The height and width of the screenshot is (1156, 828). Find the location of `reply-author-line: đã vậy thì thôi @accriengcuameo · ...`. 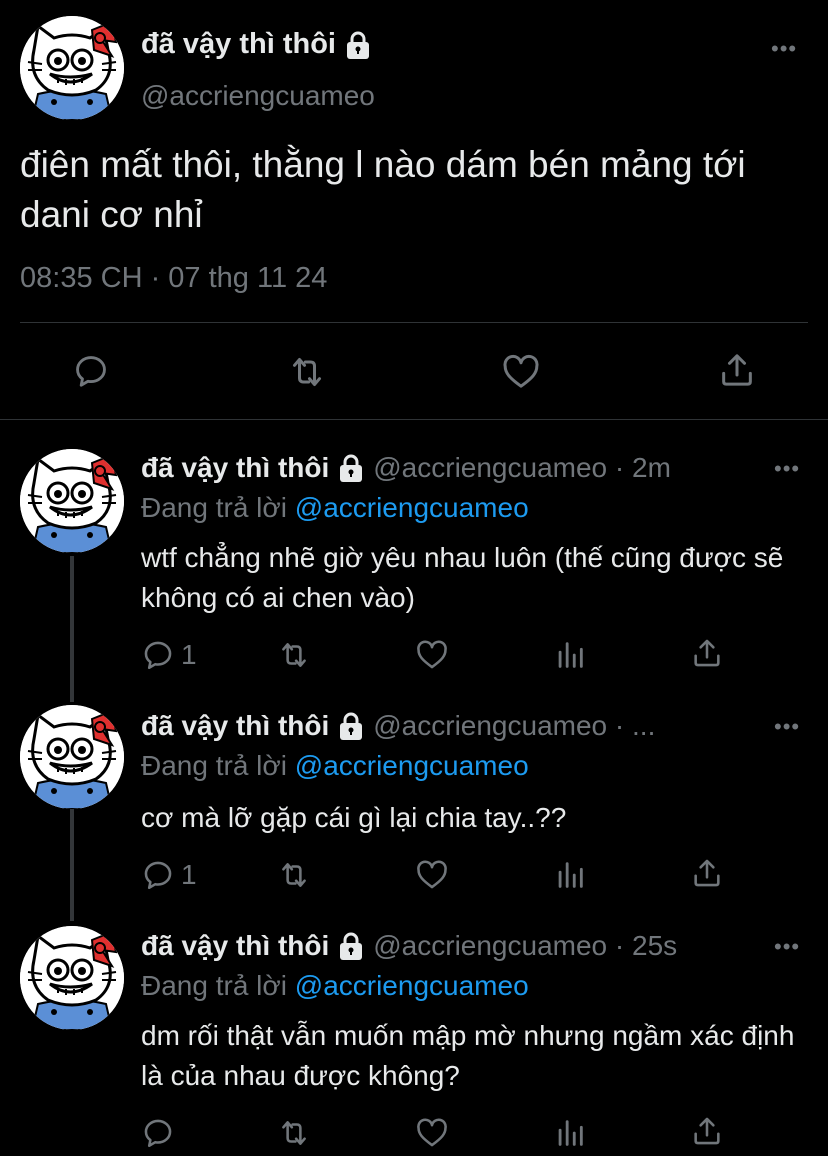

reply-author-line: đã vậy thì thôi @accriengcuameo · ... is located at coordinates (398, 726).